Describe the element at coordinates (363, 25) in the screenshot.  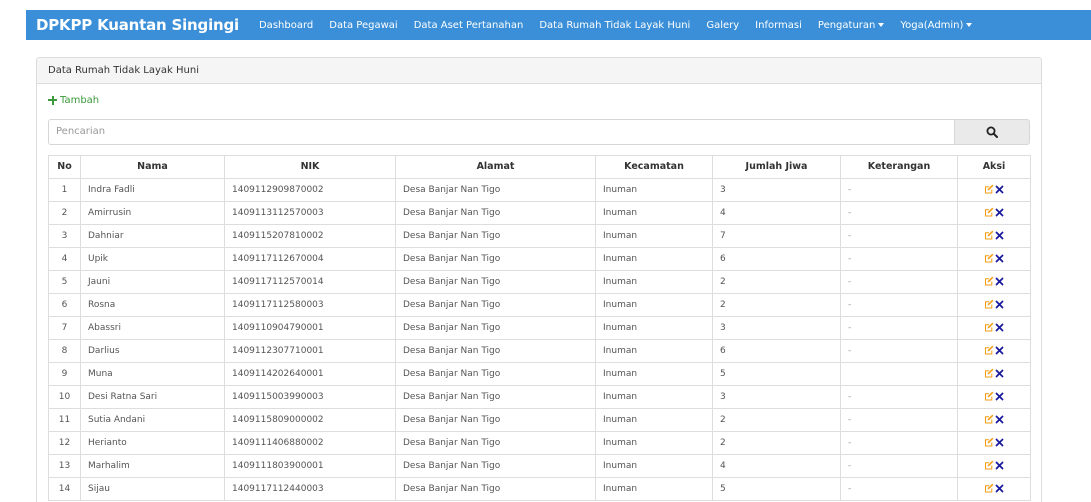
I see `nav-data-pegawai: Data Pegawai` at that location.